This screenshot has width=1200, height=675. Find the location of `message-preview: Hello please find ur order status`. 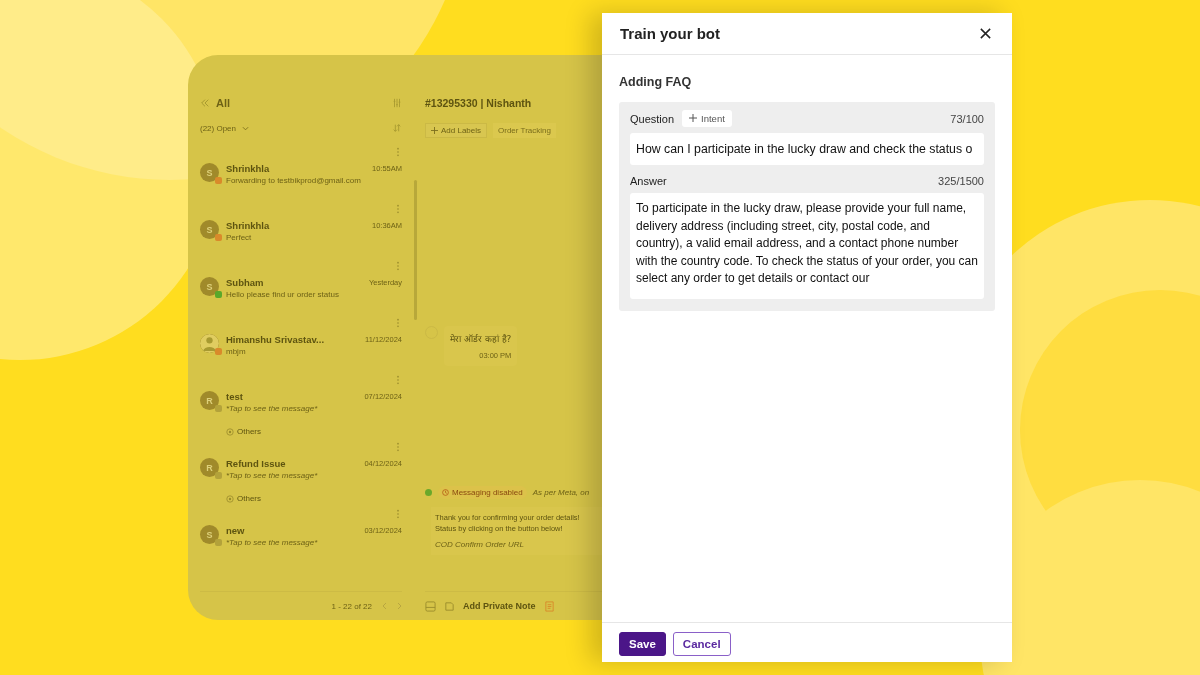

message-preview: Hello please find ur order status is located at coordinates (283, 294).